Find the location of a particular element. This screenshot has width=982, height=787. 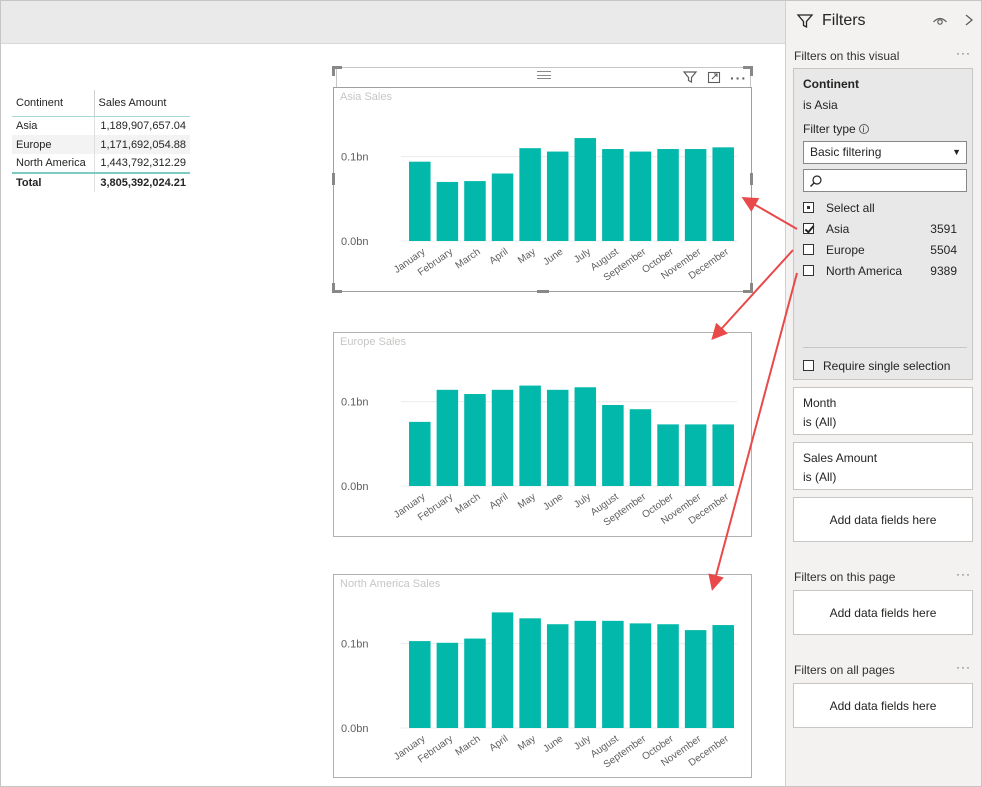

drag-grip-icon is located at coordinates (544, 75).